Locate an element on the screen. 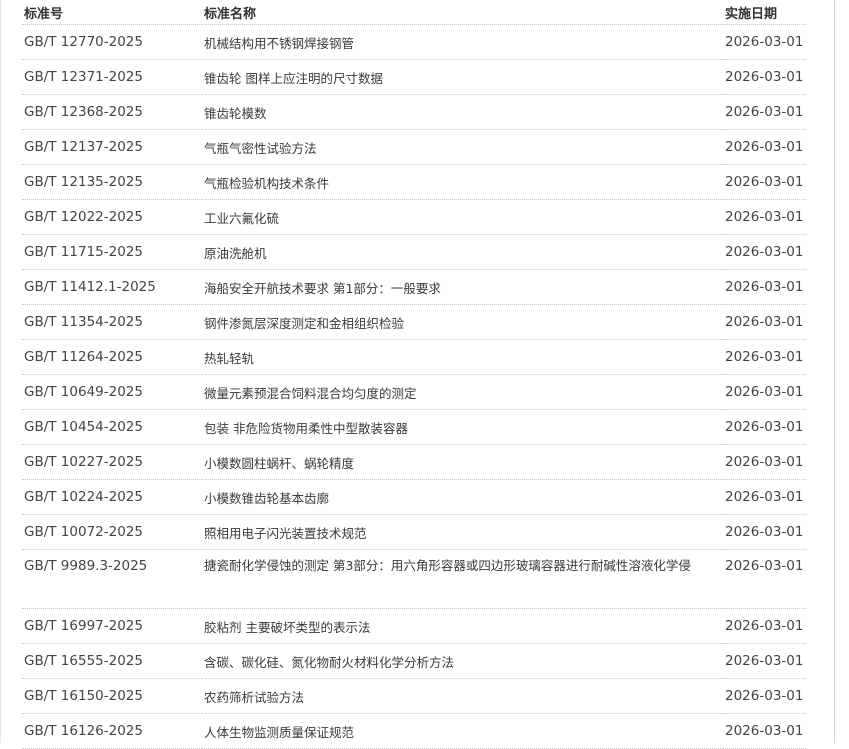 This screenshot has height=749, width=849. standard-code-link: GB/T 12371-2025 is located at coordinates (83, 77).